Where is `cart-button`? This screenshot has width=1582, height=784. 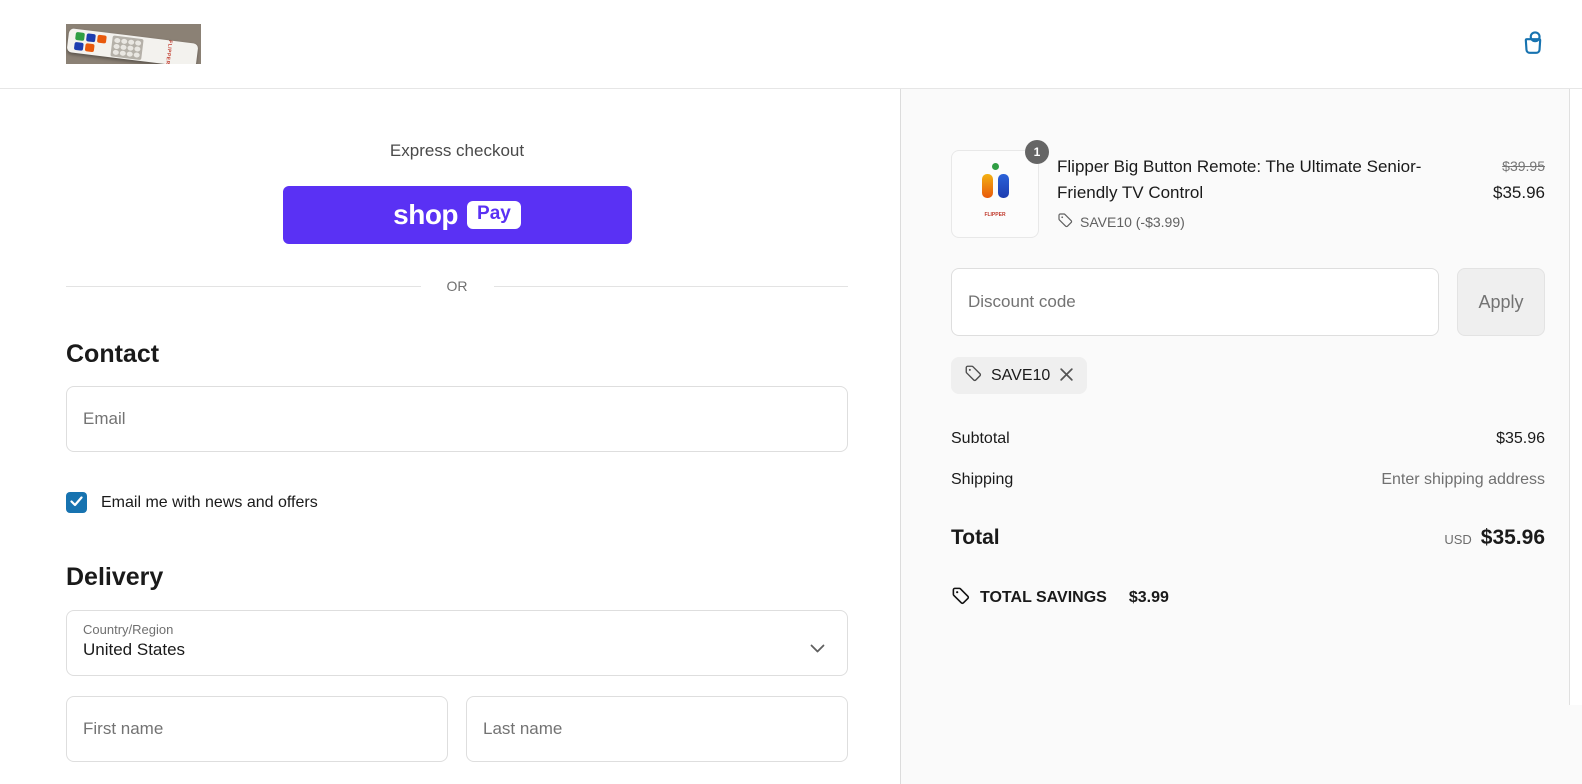 cart-button is located at coordinates (1533, 44).